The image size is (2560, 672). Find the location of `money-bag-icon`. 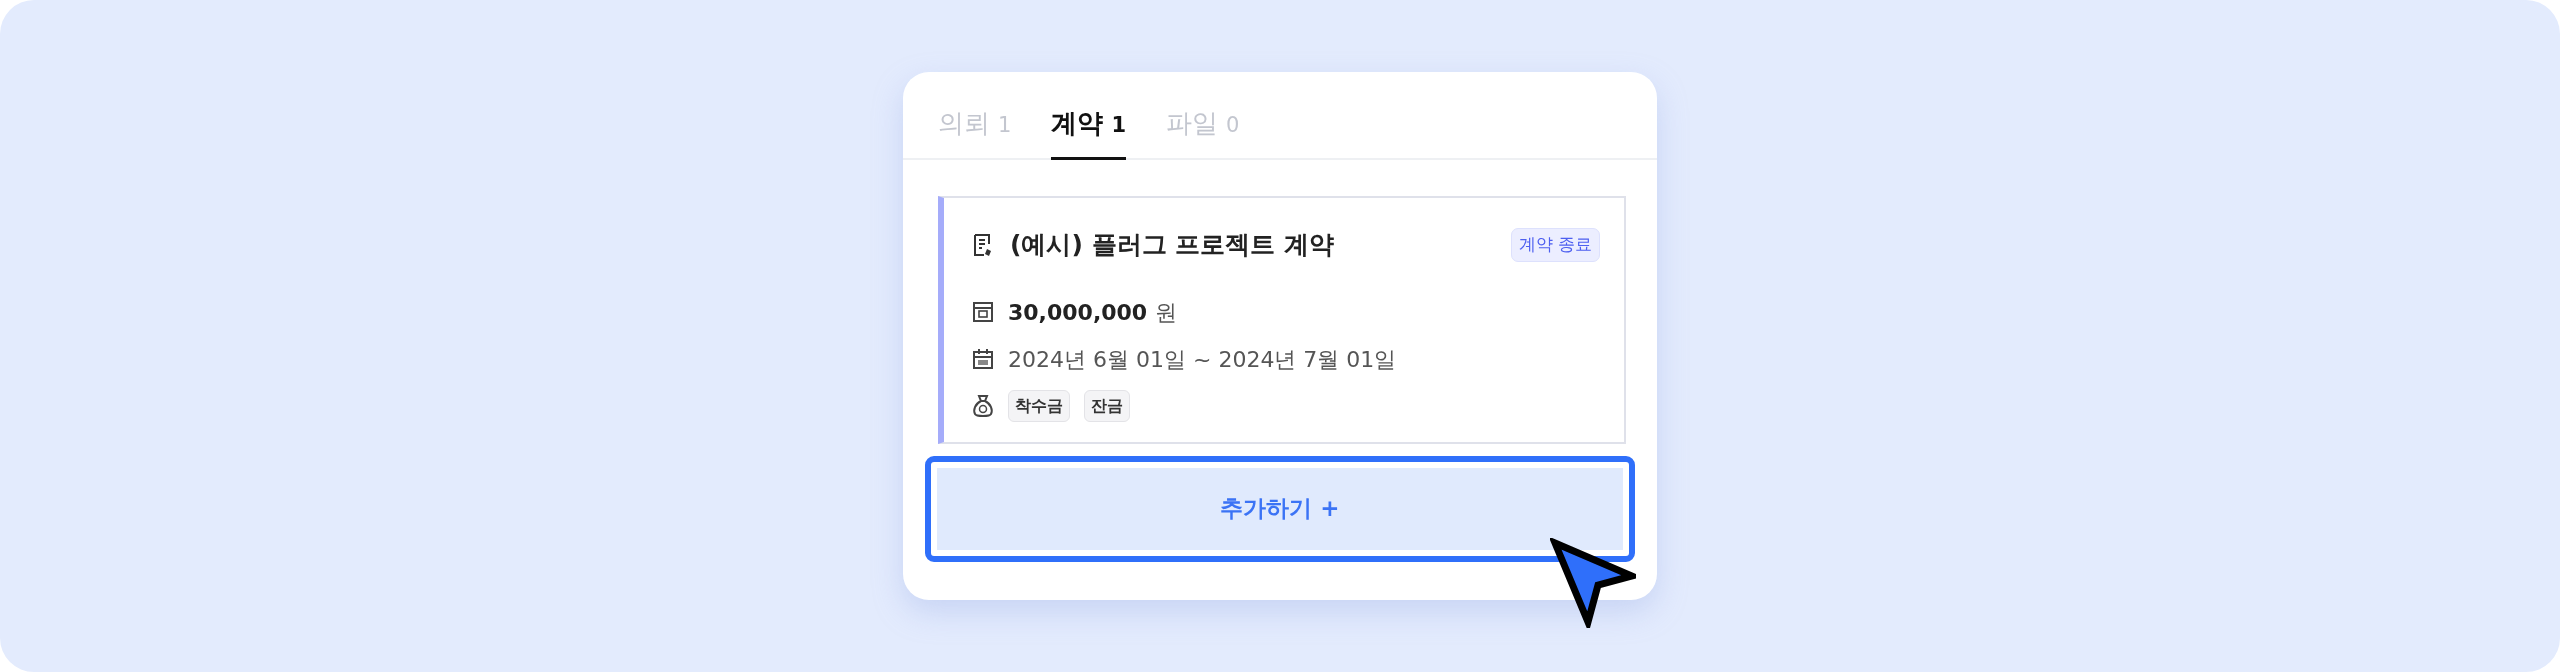

money-bag-icon is located at coordinates (983, 405).